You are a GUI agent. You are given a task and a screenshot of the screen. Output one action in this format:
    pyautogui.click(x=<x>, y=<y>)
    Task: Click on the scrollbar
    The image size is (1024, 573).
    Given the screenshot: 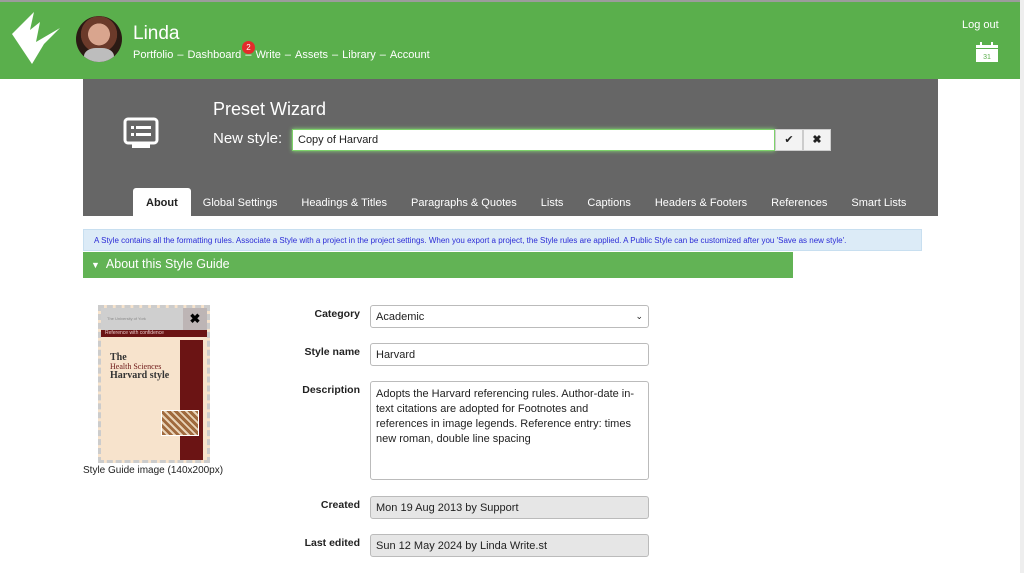 What is the action you would take?
    pyautogui.click(x=1022, y=286)
    